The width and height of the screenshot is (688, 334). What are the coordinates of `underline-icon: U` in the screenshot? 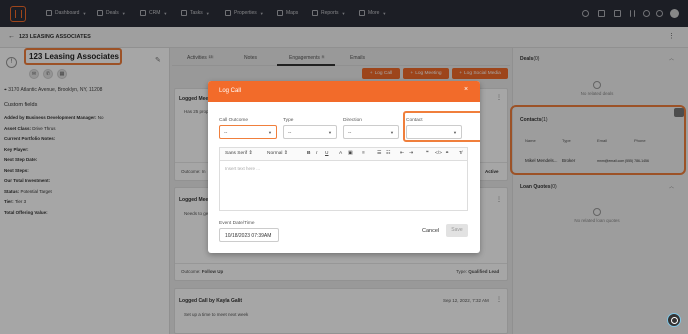 It's located at (326, 153).